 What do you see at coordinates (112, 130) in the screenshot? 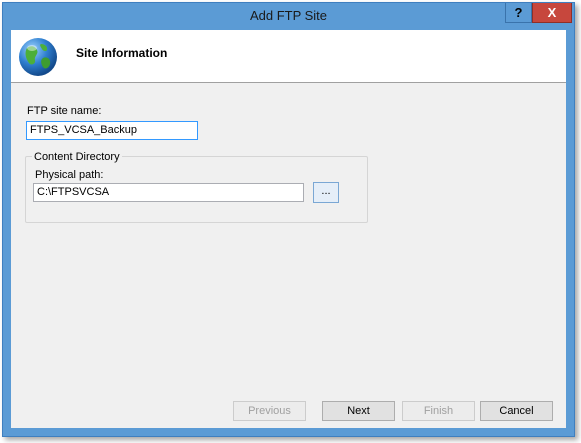
I see `site-name-input: FTPS_VCSA_Backup` at bounding box center [112, 130].